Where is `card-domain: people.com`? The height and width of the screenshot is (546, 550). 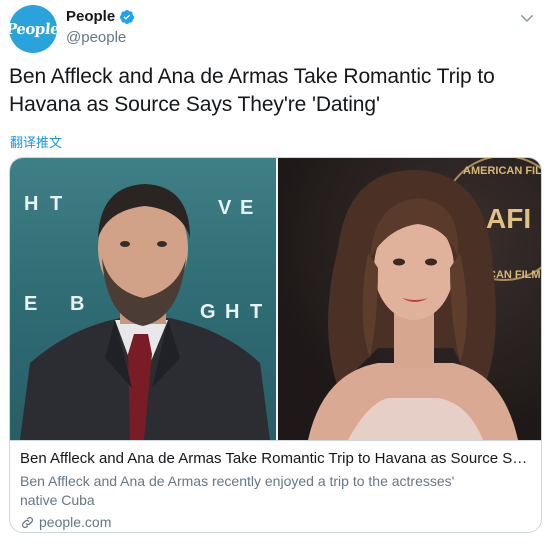 card-domain: people.com is located at coordinates (75, 522).